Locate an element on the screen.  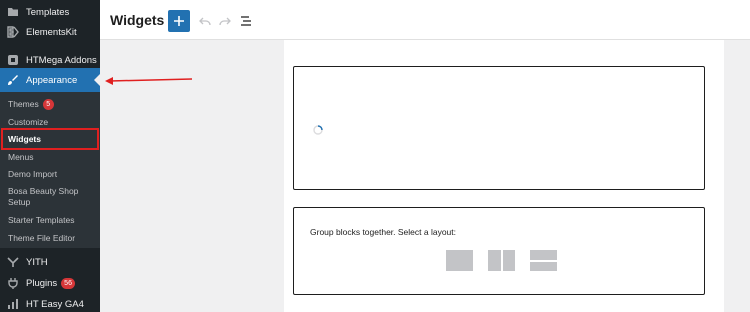
plus-icon is located at coordinates (179, 21).